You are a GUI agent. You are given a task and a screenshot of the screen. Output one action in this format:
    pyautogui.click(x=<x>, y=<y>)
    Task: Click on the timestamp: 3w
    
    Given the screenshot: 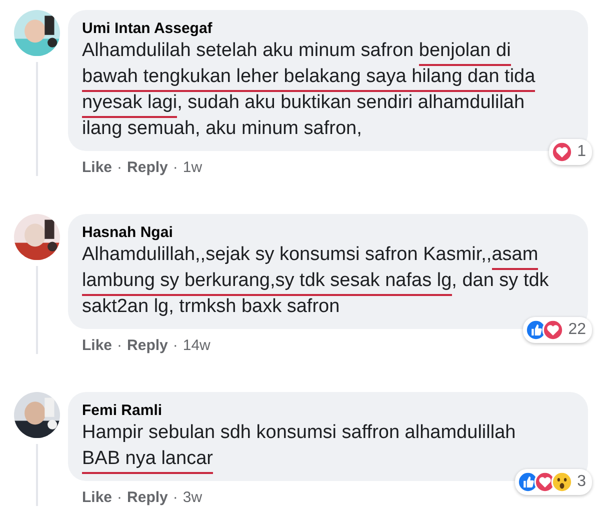 What is the action you would take?
    pyautogui.click(x=192, y=497)
    